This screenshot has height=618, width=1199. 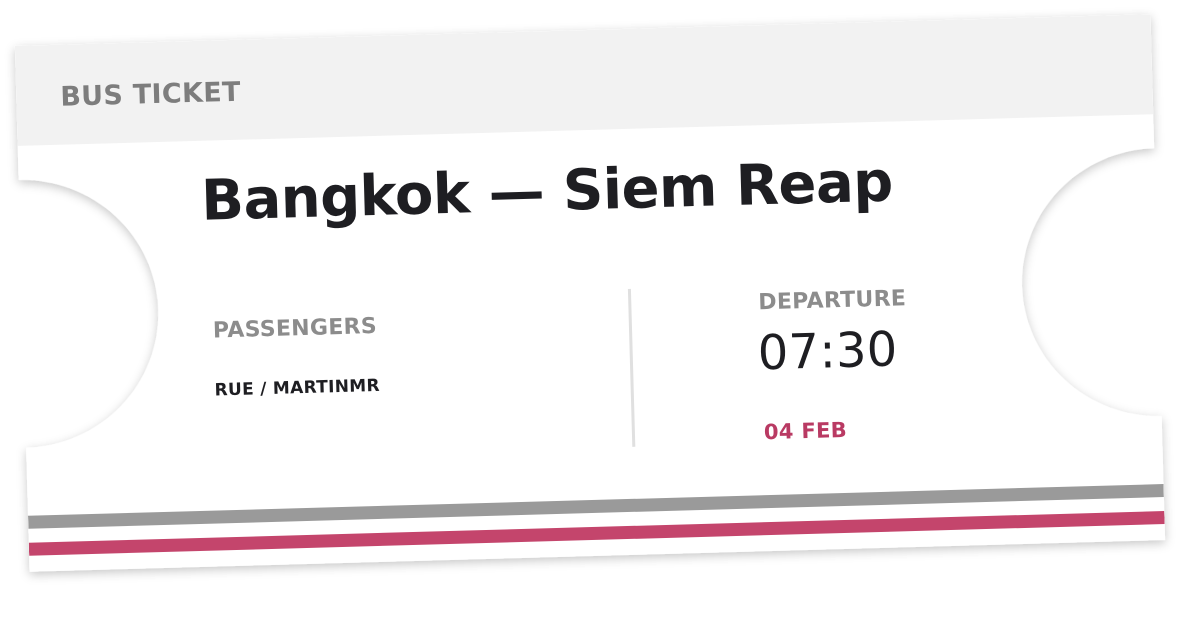 What do you see at coordinates (297, 388) in the screenshot?
I see `passenger-names: RUE / MARTINMR` at bounding box center [297, 388].